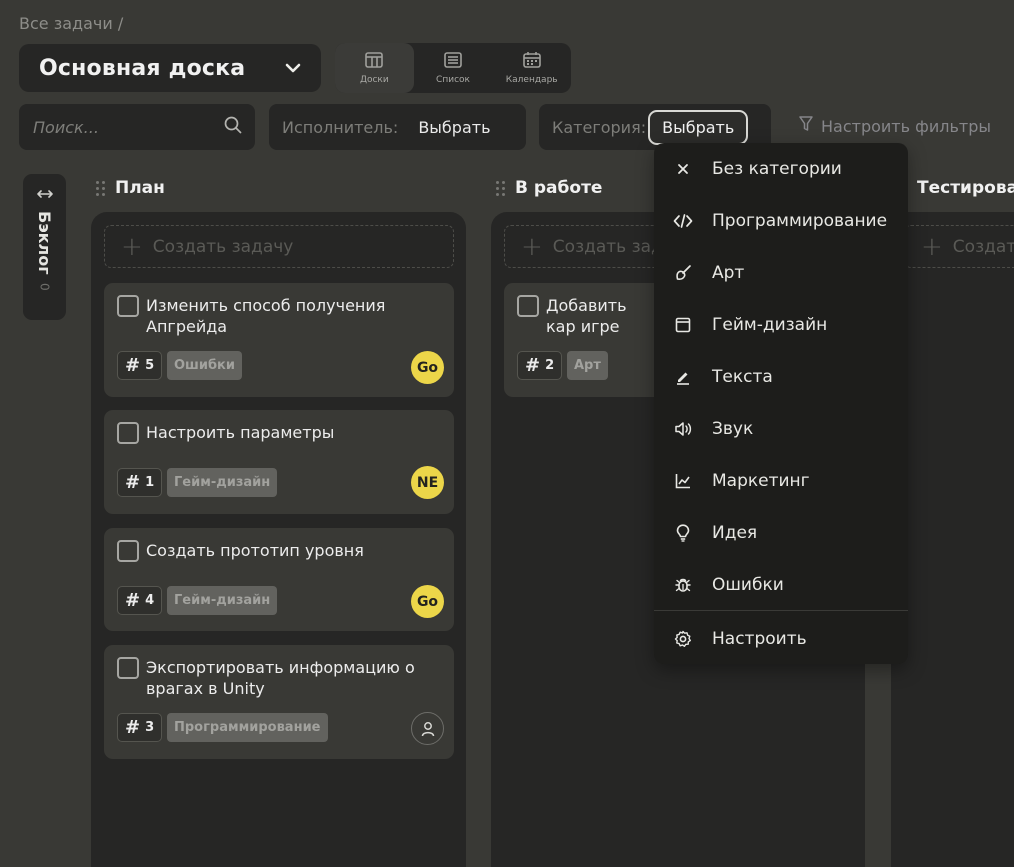 This screenshot has height=867, width=1014. What do you see at coordinates (742, 377) in the screenshot?
I see `menu-item-label: Текста` at bounding box center [742, 377].